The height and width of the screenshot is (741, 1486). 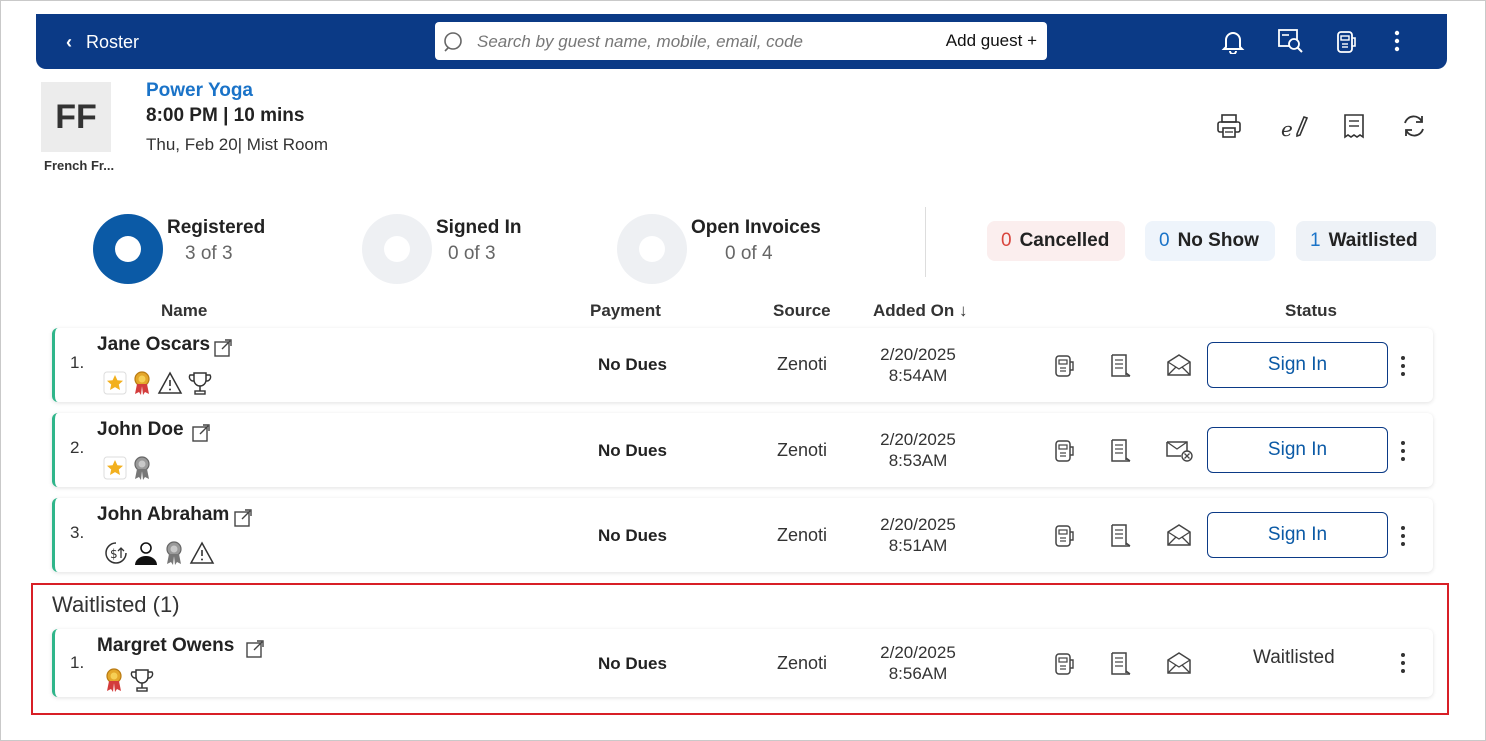 What do you see at coordinates (115, 383) in the screenshot?
I see `star-icon` at bounding box center [115, 383].